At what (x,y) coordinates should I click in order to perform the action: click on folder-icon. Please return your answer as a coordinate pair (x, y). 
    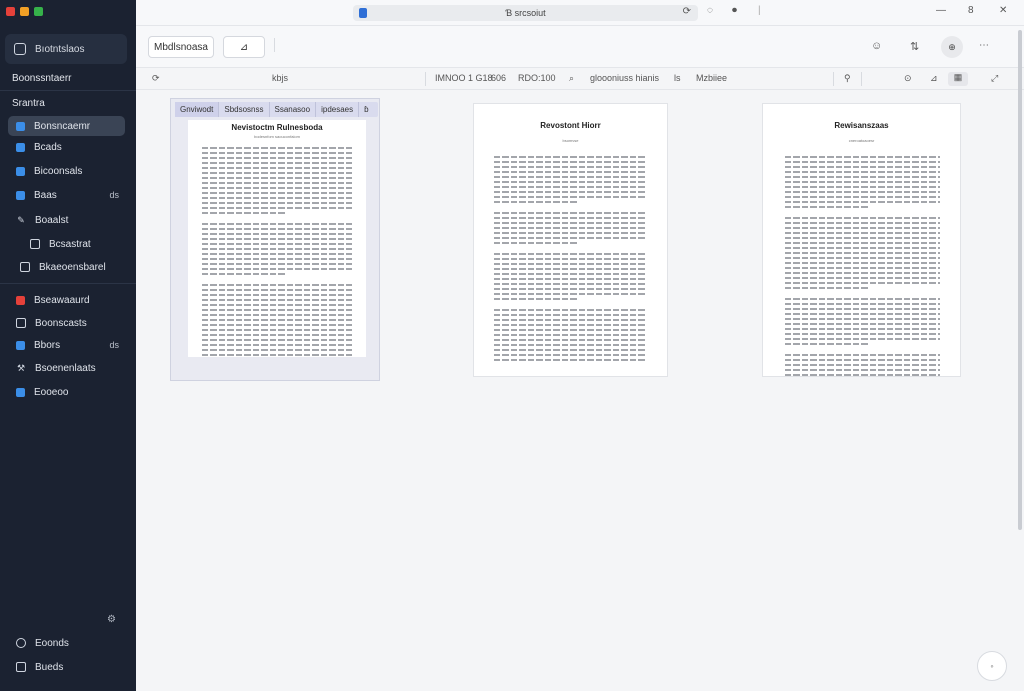
    Looking at the image, I should click on (20, 126).